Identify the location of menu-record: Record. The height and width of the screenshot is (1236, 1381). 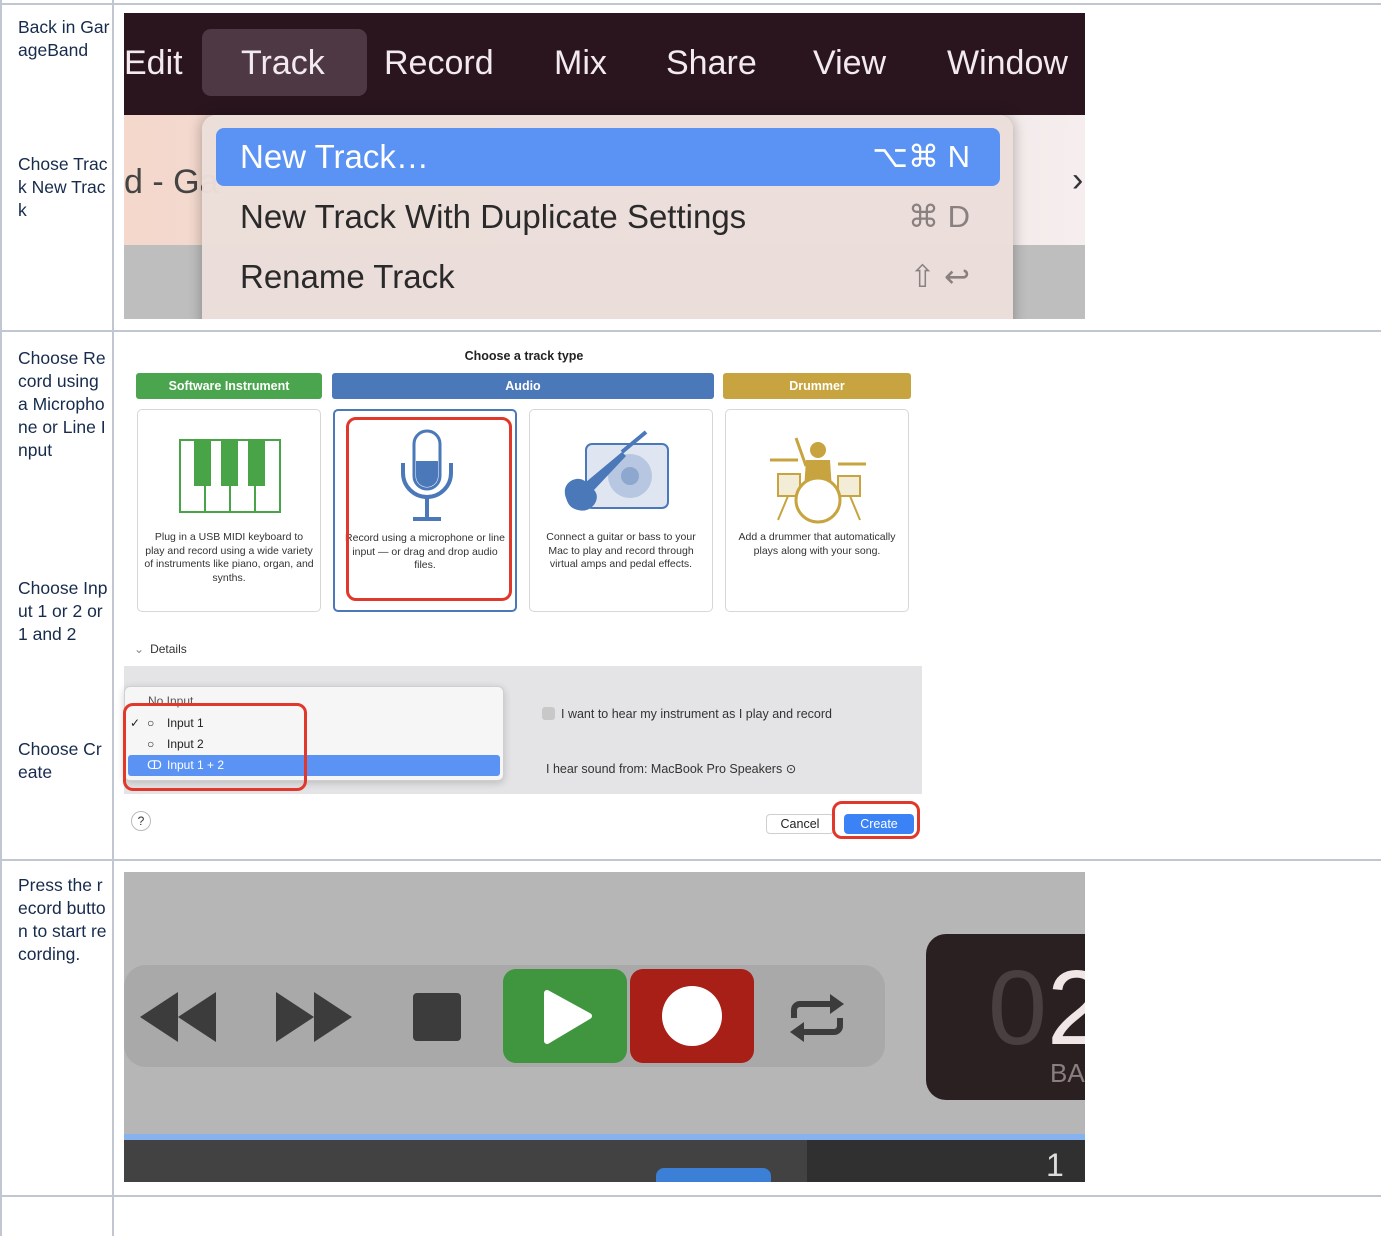
(439, 63).